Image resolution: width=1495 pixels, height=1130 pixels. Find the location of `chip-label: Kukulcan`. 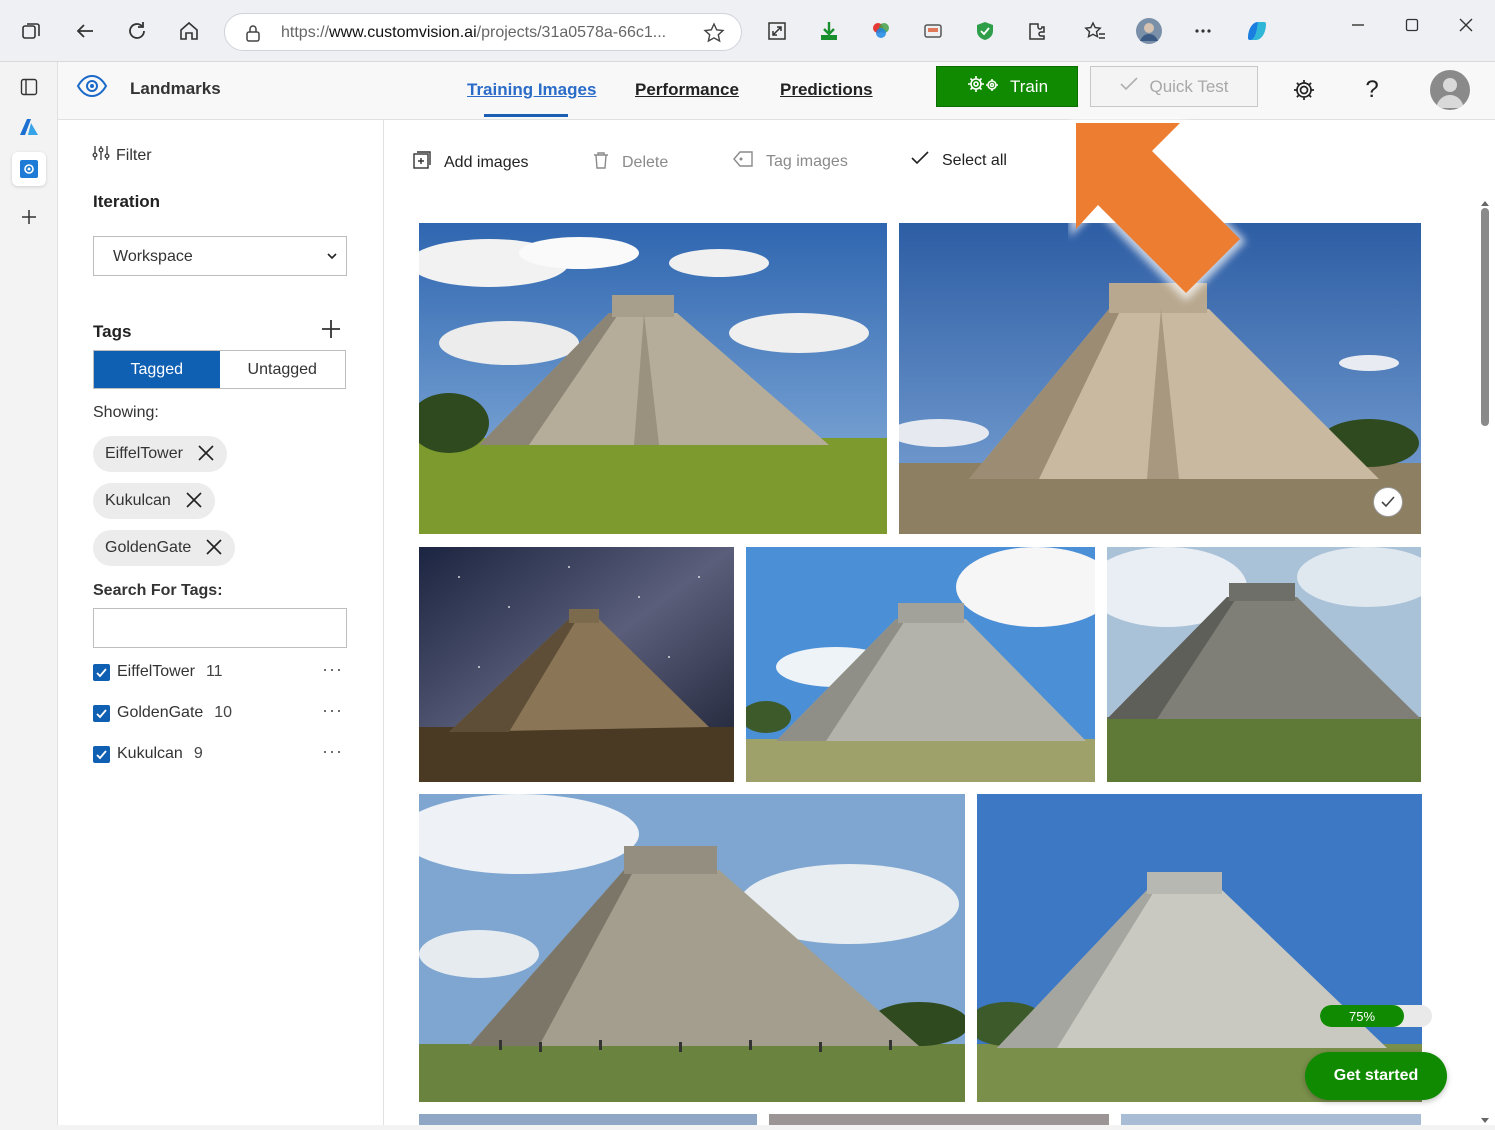

chip-label: Kukulcan is located at coordinates (138, 500).